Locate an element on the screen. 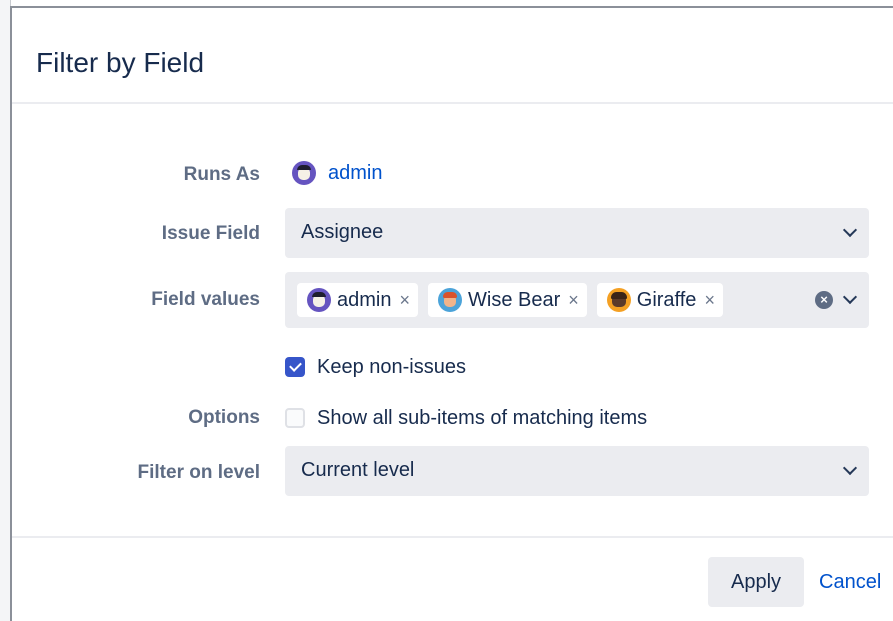 This screenshot has height=621, width=893. runs-as-label: Runs As is located at coordinates (221, 174).